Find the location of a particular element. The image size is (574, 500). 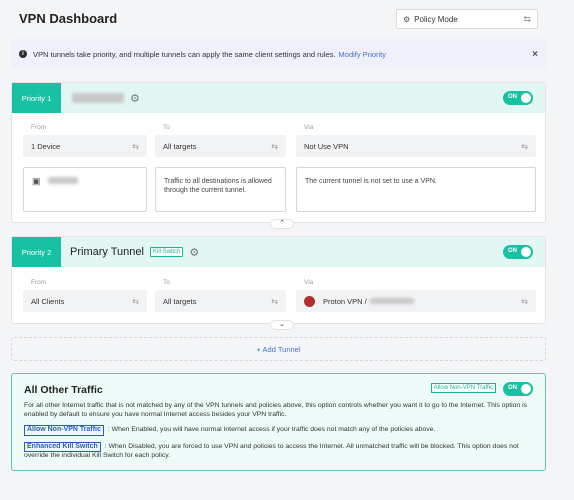

kill-switch-badge: Kill Switch is located at coordinates (166, 252).